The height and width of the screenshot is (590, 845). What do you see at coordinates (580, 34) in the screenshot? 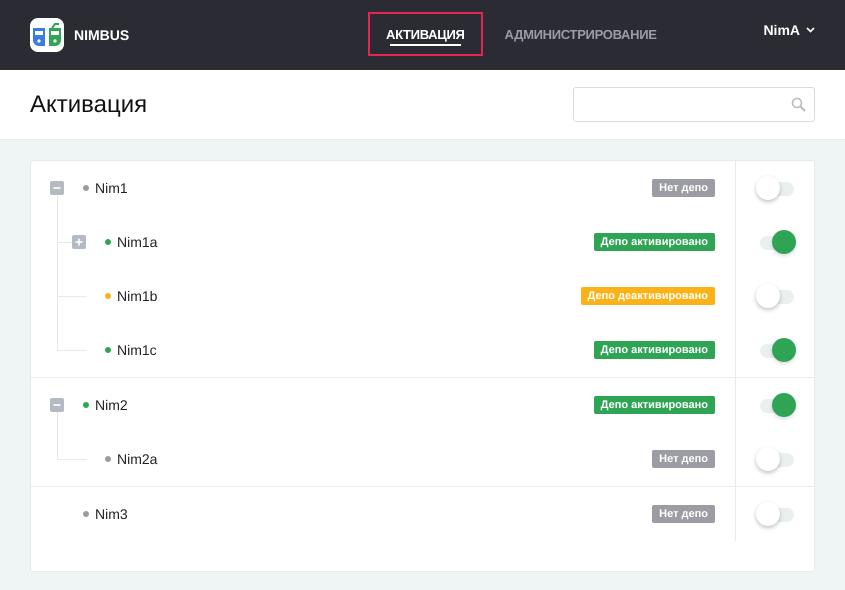
I see `nav-tab: АДМИНИСТРИРОВАНИЕ` at bounding box center [580, 34].